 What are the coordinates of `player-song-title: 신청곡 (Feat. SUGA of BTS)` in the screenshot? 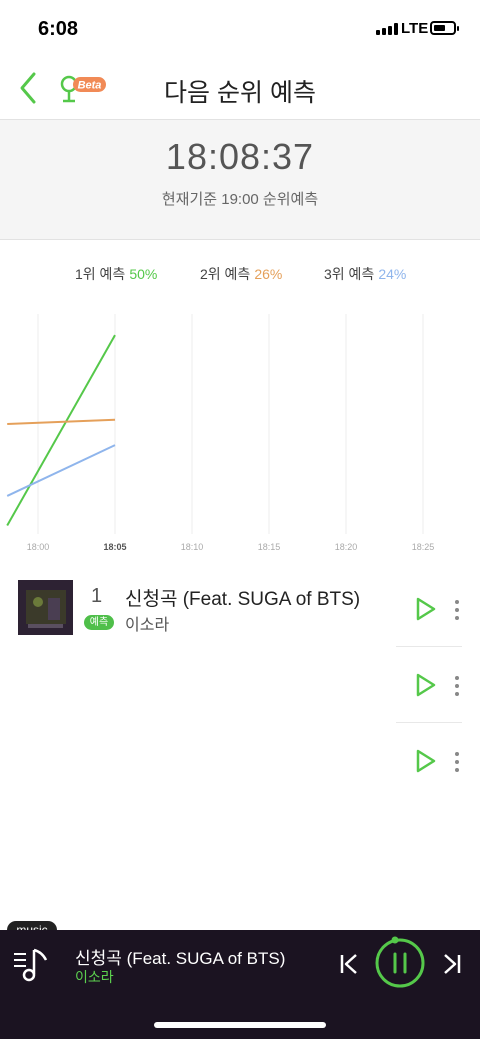 It's located at (180, 956).